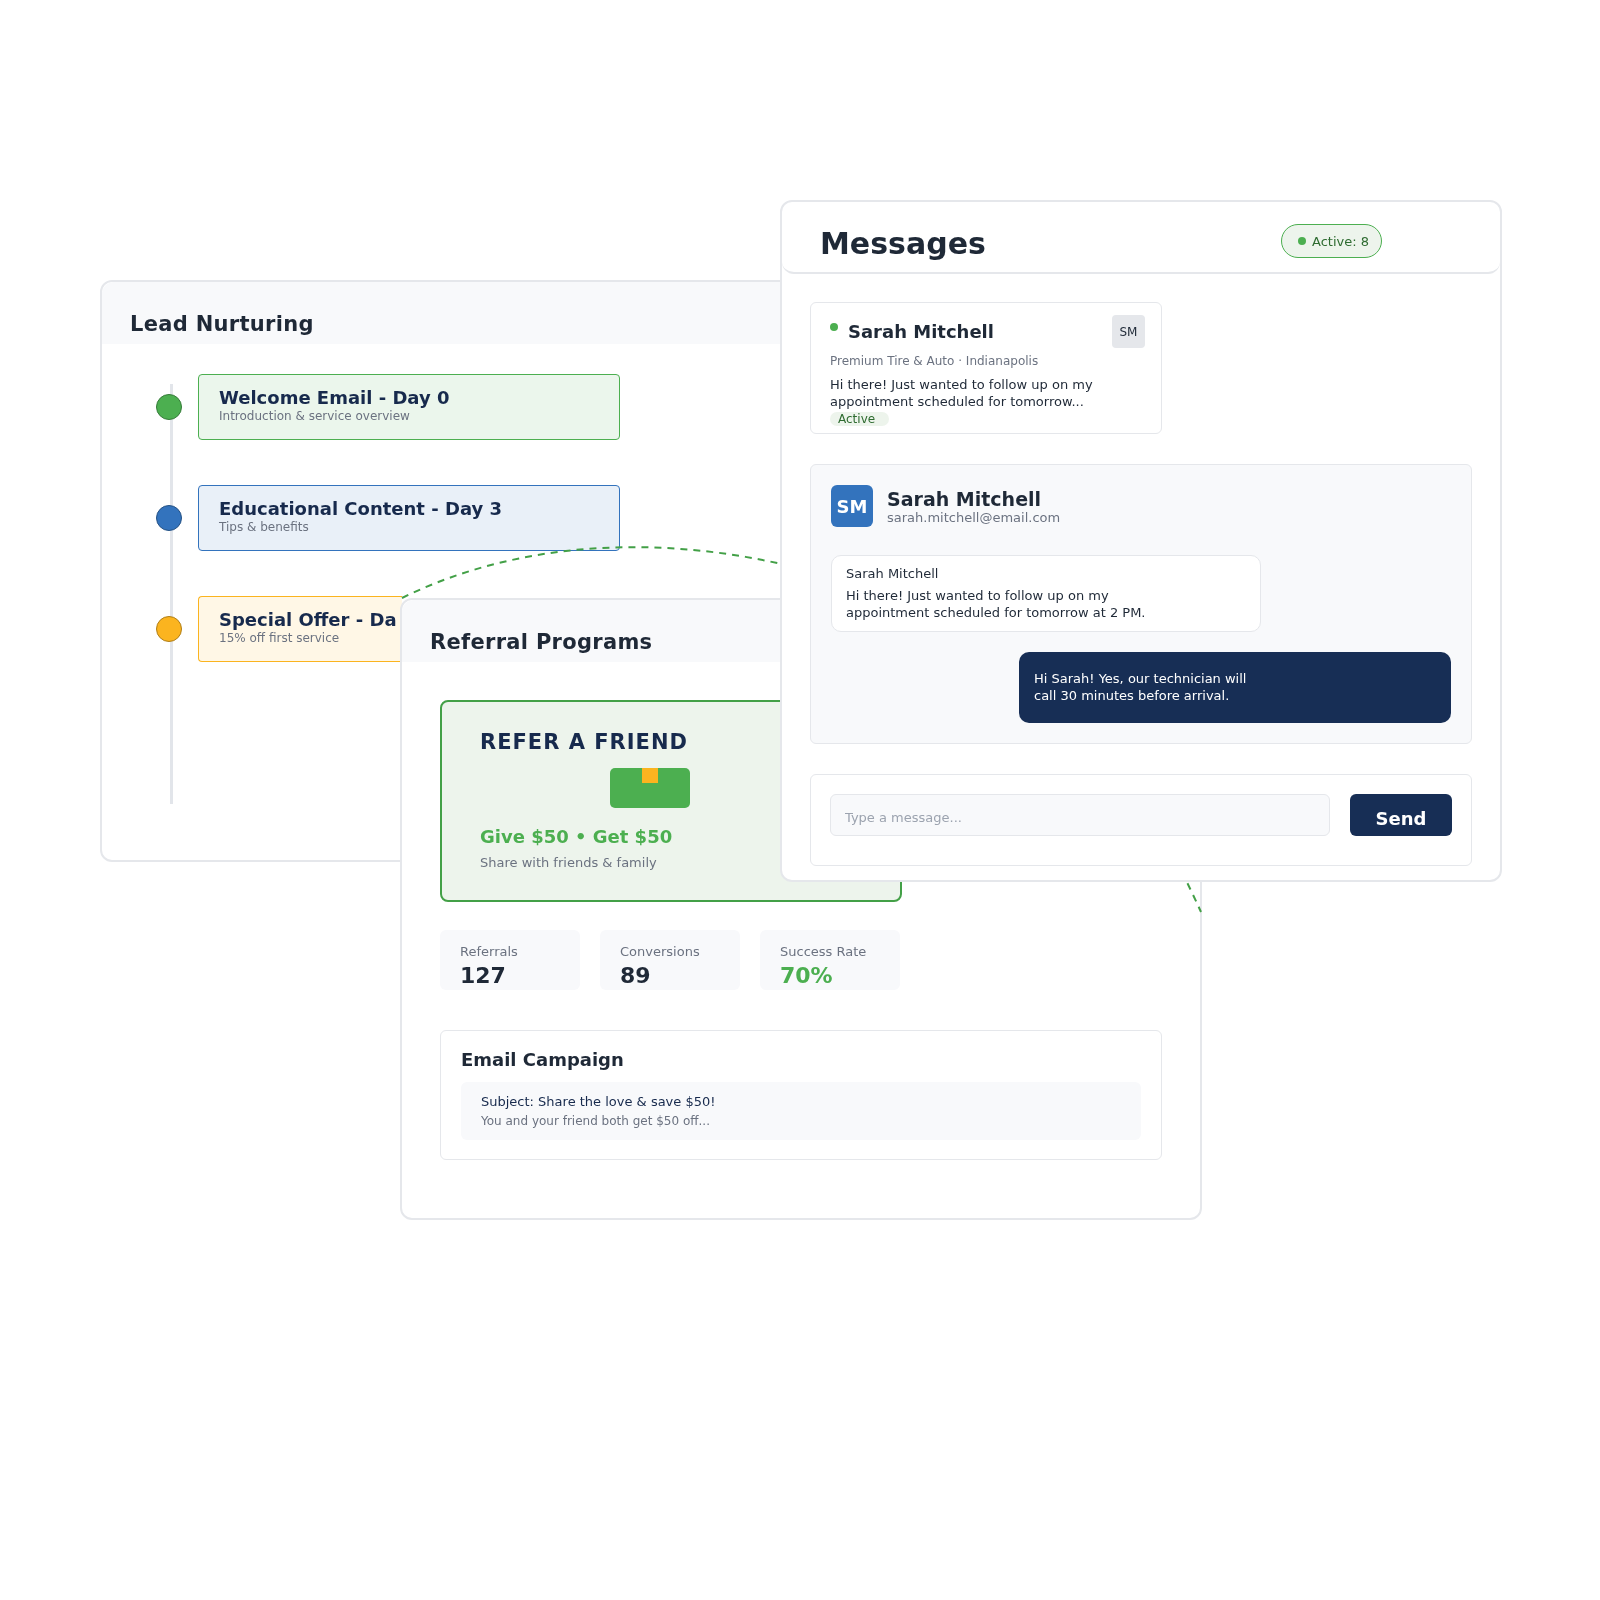 This screenshot has width=1600, height=1600. Describe the element at coordinates (280, 638) in the screenshot. I see `step-subtitle: 15% off first service` at that location.